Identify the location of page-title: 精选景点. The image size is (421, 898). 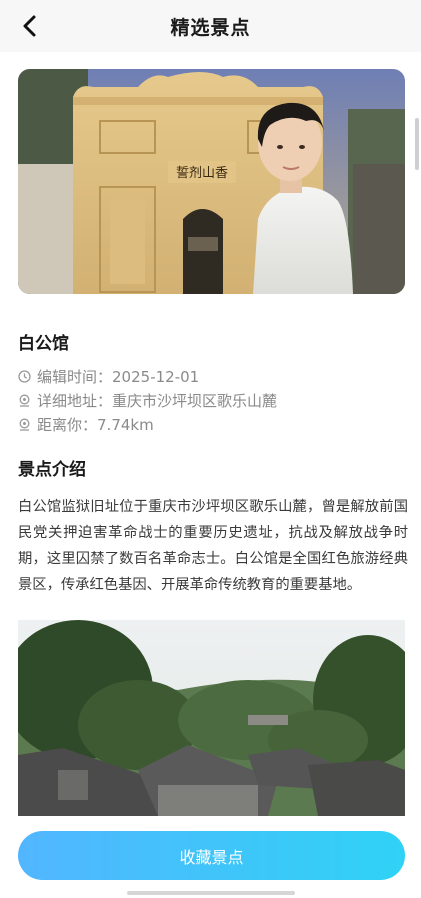
(210, 27).